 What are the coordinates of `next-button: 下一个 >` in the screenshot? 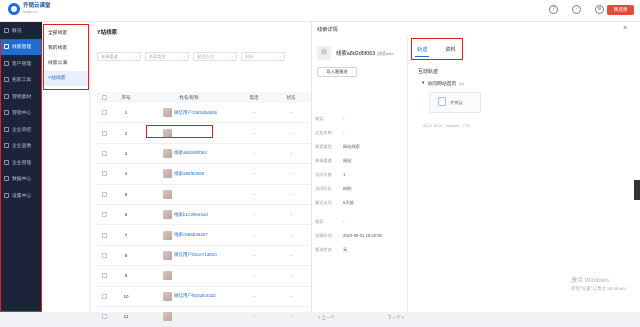 It's located at (395, 318).